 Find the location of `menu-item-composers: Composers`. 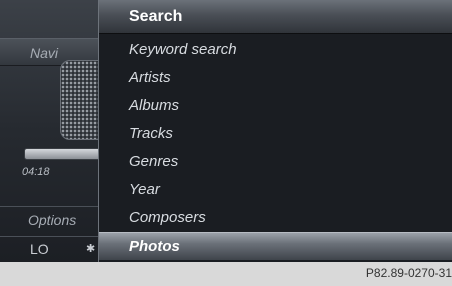

menu-item-composers: Composers is located at coordinates (275, 218).